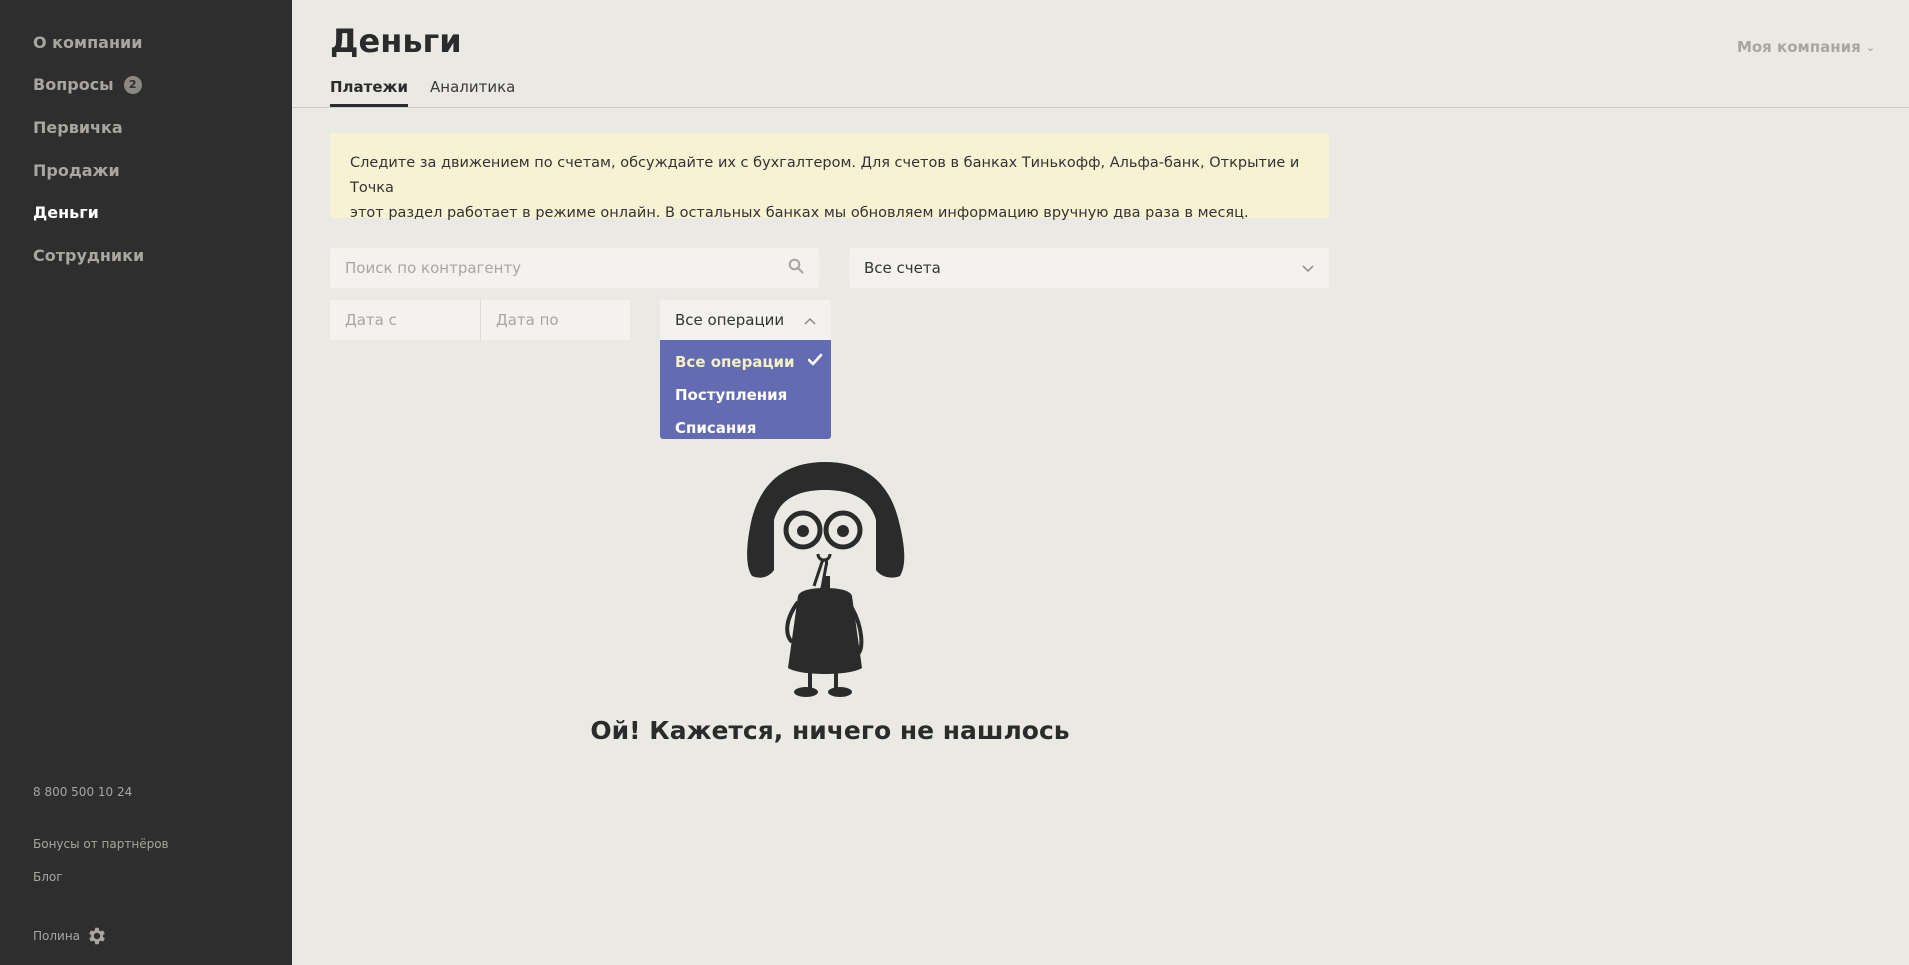  Describe the element at coordinates (825, 578) in the screenshot. I see `empty-state-illustration` at that location.